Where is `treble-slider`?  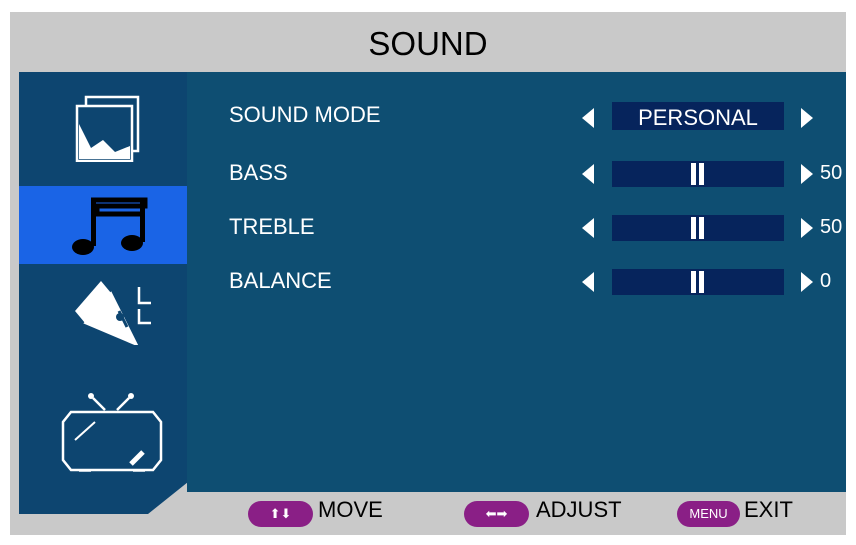
treble-slider is located at coordinates (698, 228).